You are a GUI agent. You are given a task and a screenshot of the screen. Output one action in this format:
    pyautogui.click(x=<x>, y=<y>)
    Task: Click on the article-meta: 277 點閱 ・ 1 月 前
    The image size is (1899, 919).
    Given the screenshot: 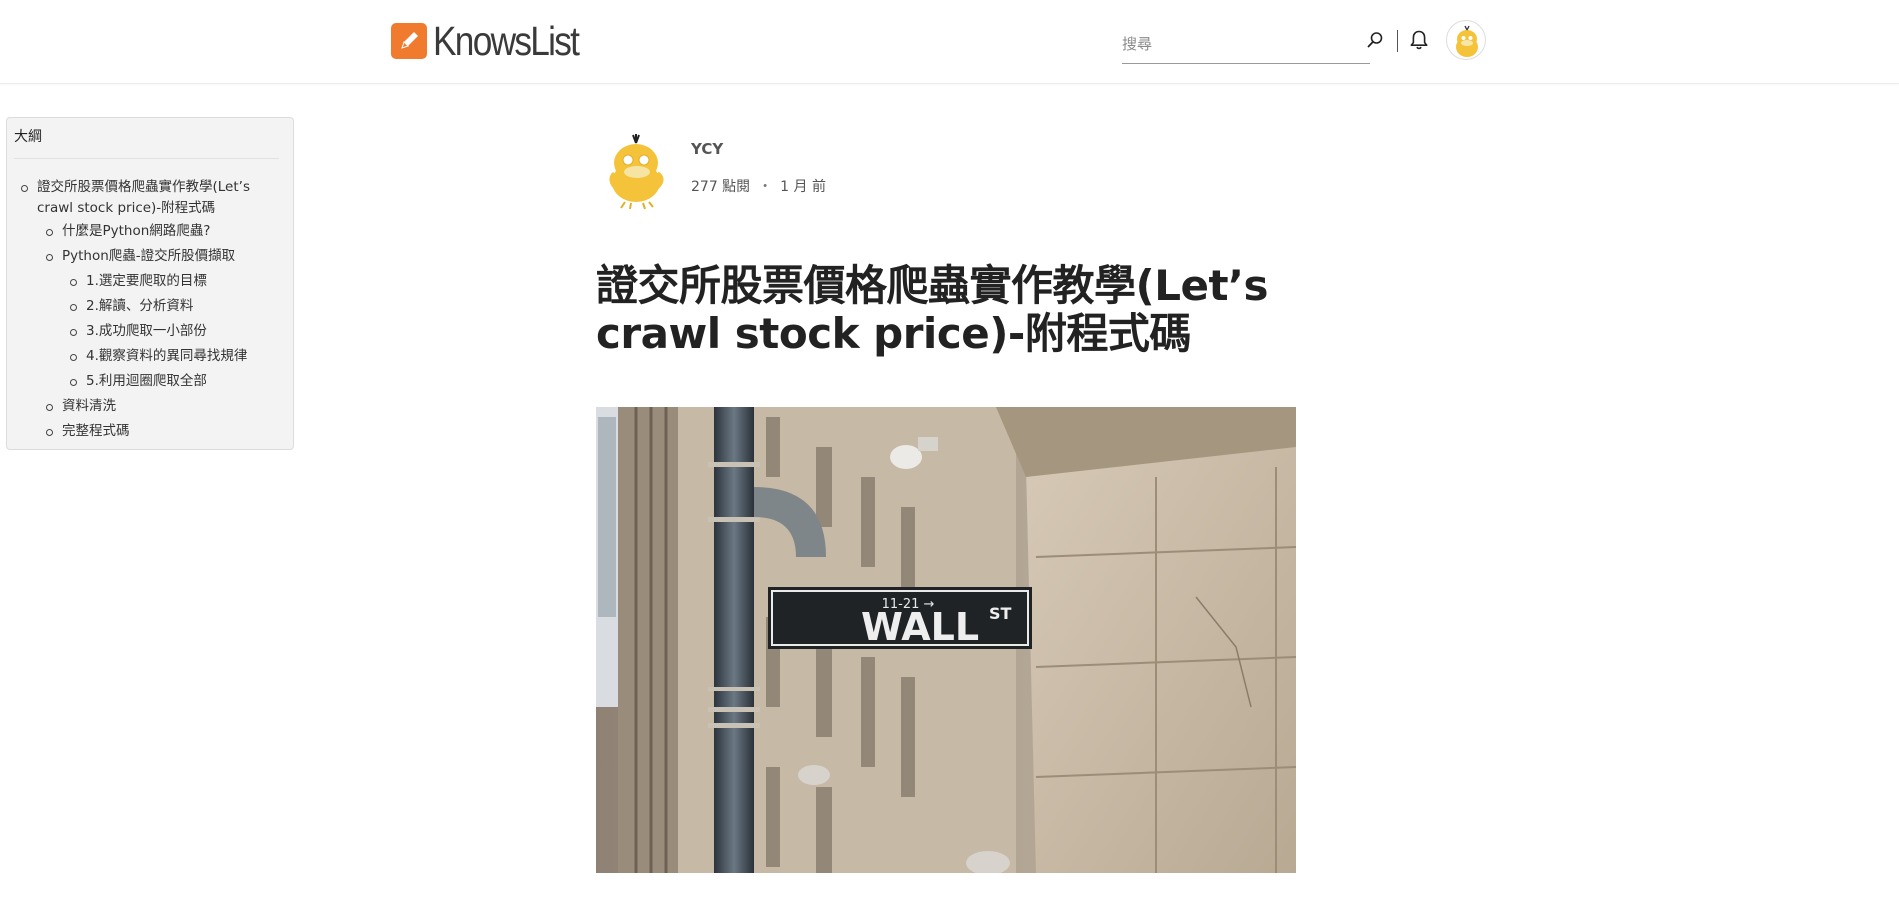 What is the action you would take?
    pyautogui.click(x=758, y=186)
    